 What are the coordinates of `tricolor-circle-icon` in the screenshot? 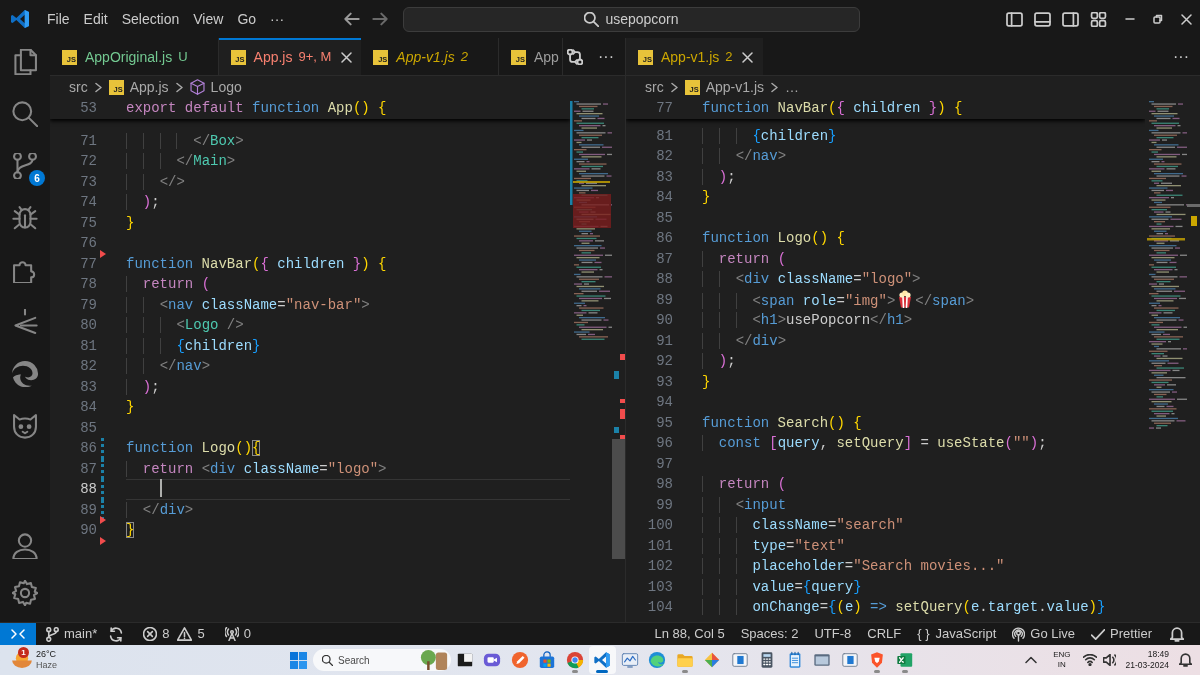 It's located at (574, 660).